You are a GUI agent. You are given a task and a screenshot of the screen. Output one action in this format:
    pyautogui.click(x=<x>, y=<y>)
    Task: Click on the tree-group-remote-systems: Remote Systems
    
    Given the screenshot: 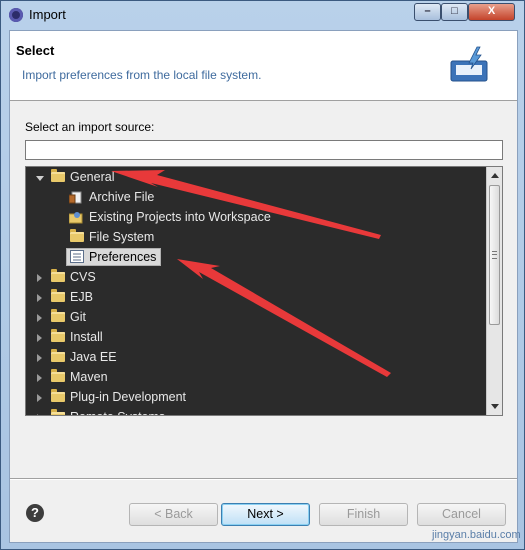 What is the action you would take?
    pyautogui.click(x=256, y=411)
    